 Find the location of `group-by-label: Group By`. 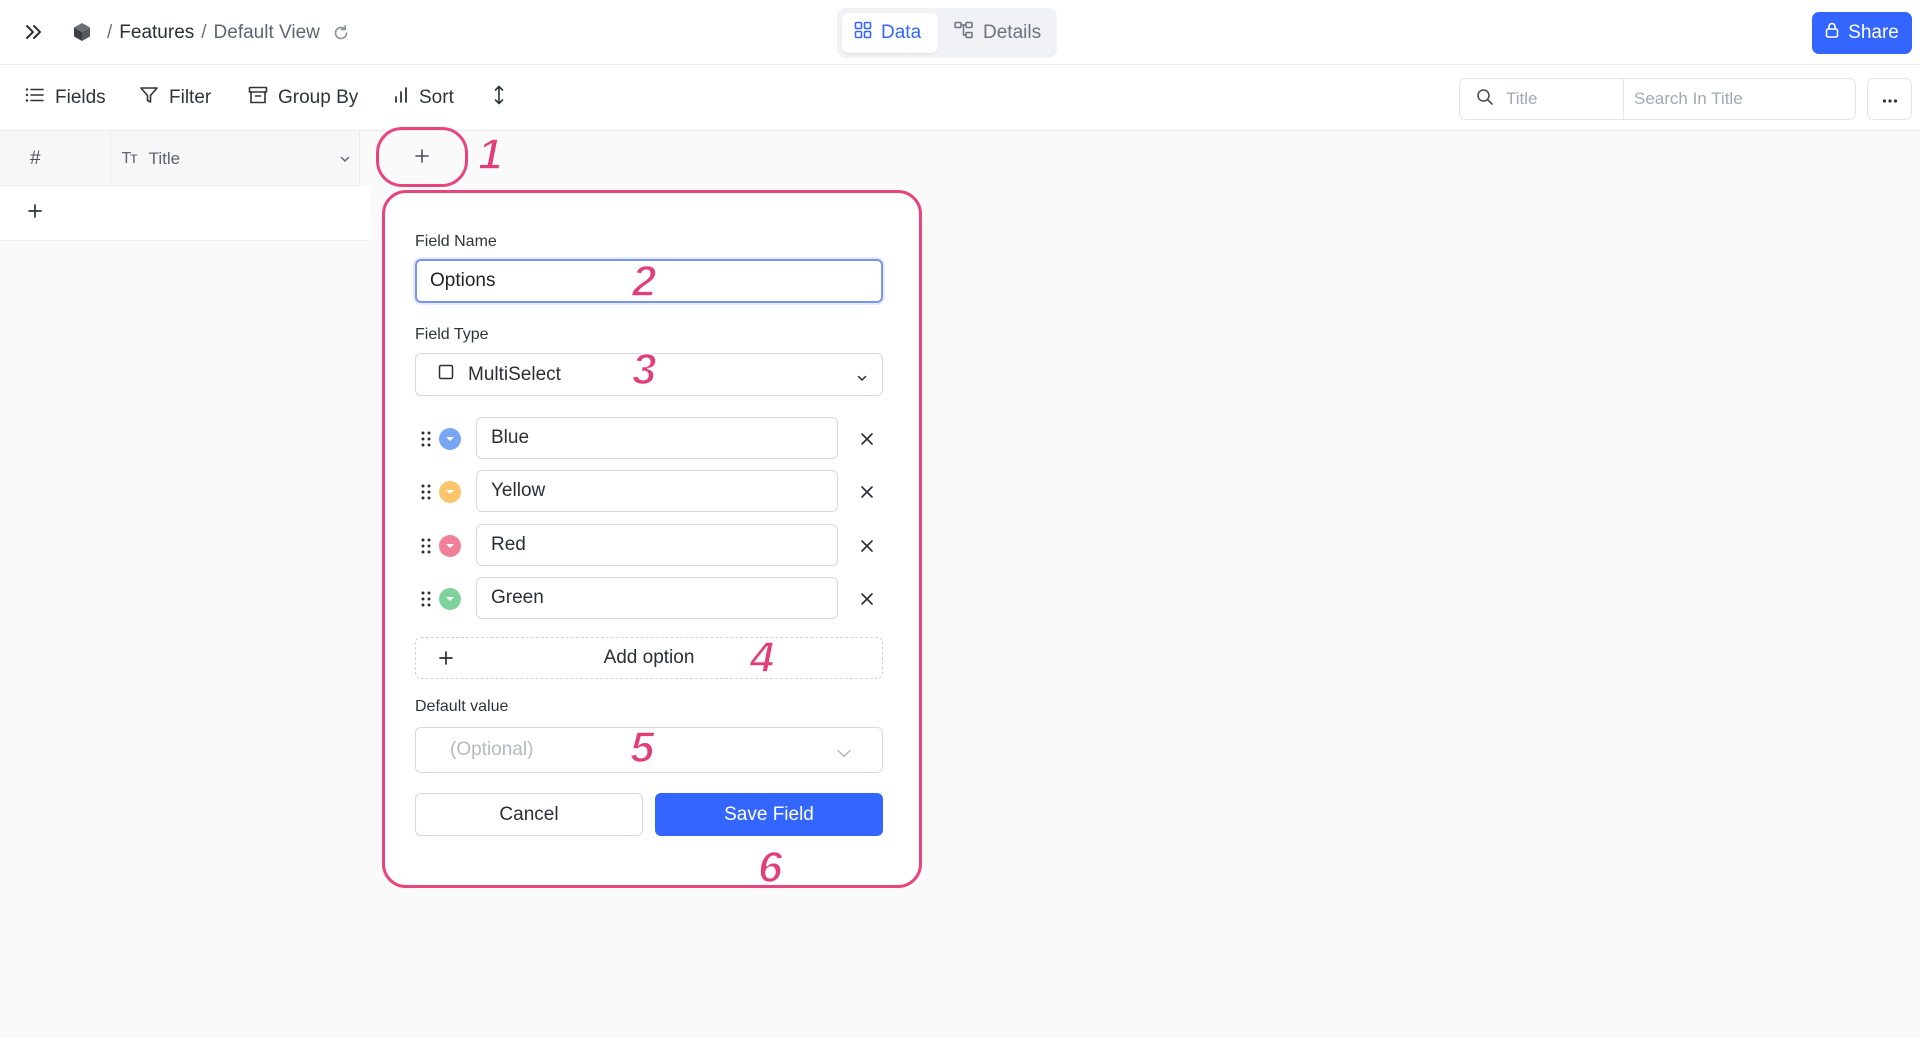

group-by-label: Group By is located at coordinates (318, 97).